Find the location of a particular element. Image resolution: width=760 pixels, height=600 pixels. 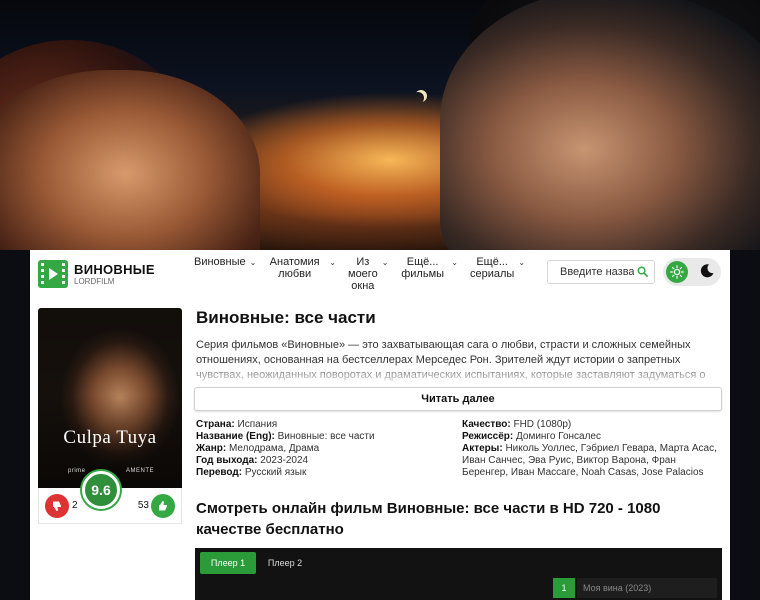

tab-player-2: Плеер 2 is located at coordinates (285, 563).